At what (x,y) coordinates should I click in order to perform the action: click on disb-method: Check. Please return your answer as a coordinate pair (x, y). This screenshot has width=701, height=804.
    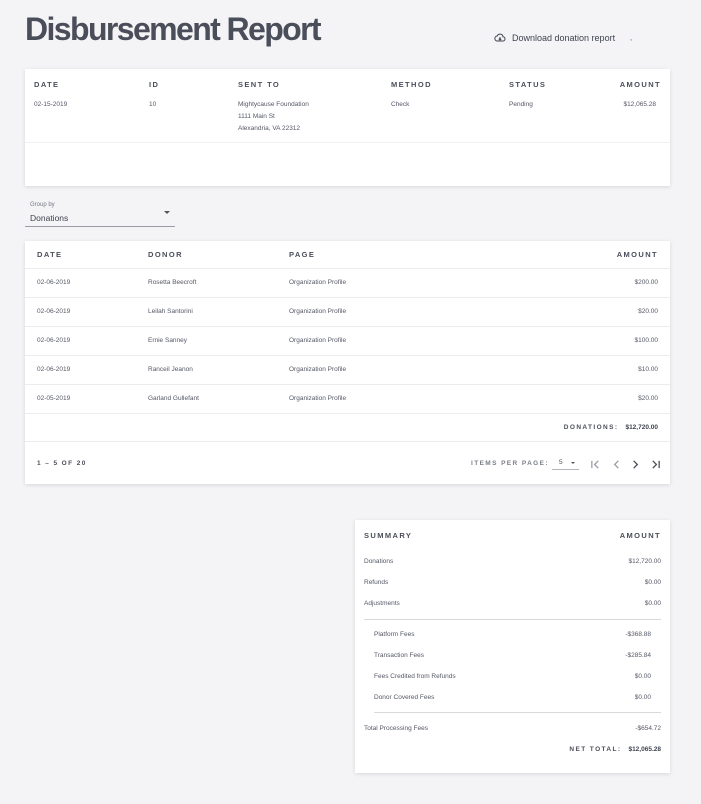
    Looking at the image, I should click on (400, 104).